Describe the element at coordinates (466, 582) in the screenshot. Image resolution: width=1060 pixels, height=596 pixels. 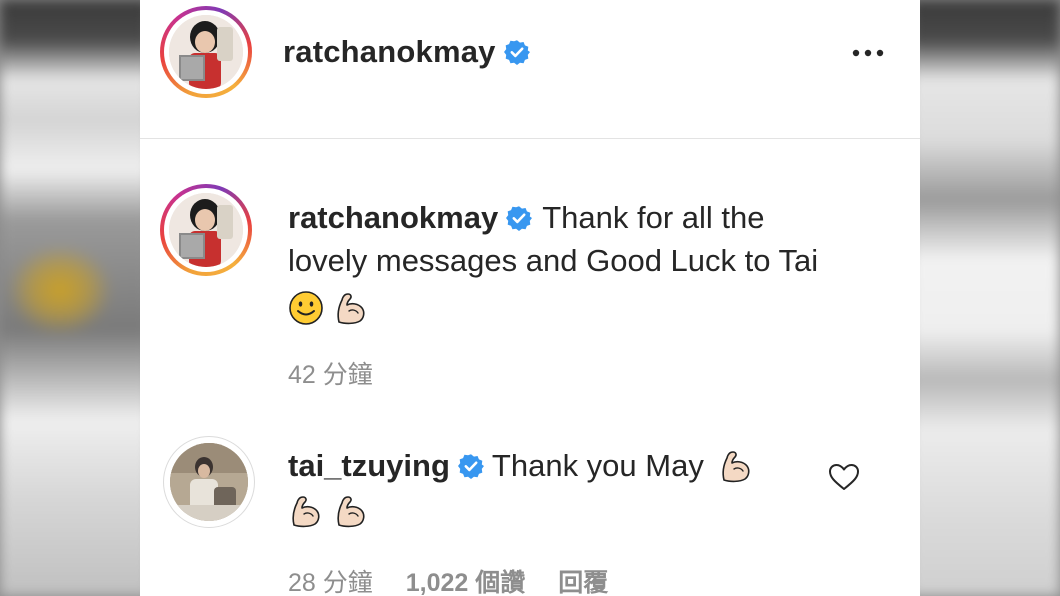
I see `likes-count-button: 1,022 個讚` at that location.